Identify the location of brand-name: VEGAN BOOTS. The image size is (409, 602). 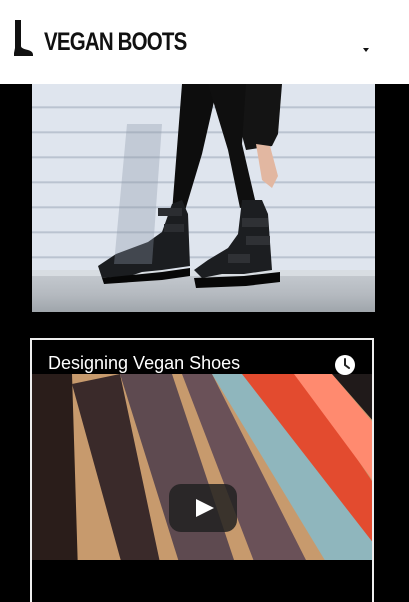
(115, 42).